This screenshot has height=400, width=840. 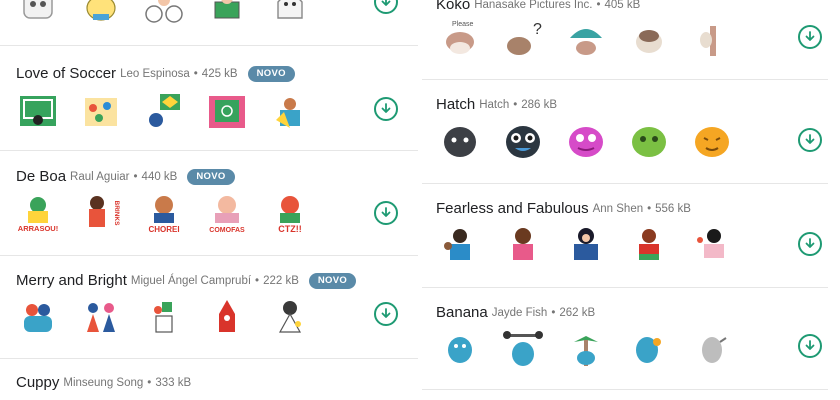 What do you see at coordinates (164, 213) in the screenshot?
I see `sticker-chorei: CHOREI` at bounding box center [164, 213].